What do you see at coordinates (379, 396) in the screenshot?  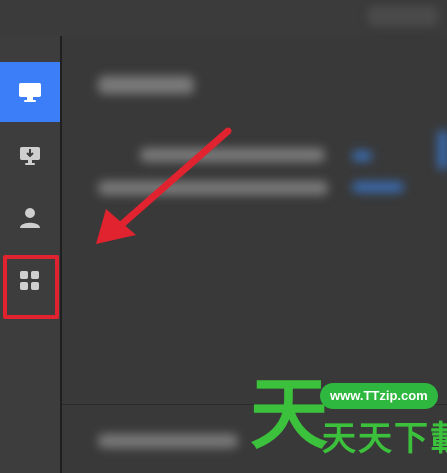 I see `watermark-url-badge: www.TTzip.com` at bounding box center [379, 396].